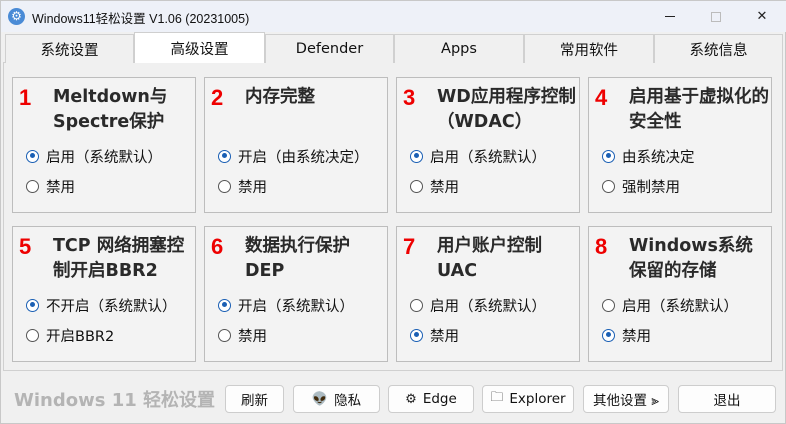 The width and height of the screenshot is (786, 424). I want to click on minimize-icon, so click(670, 16).